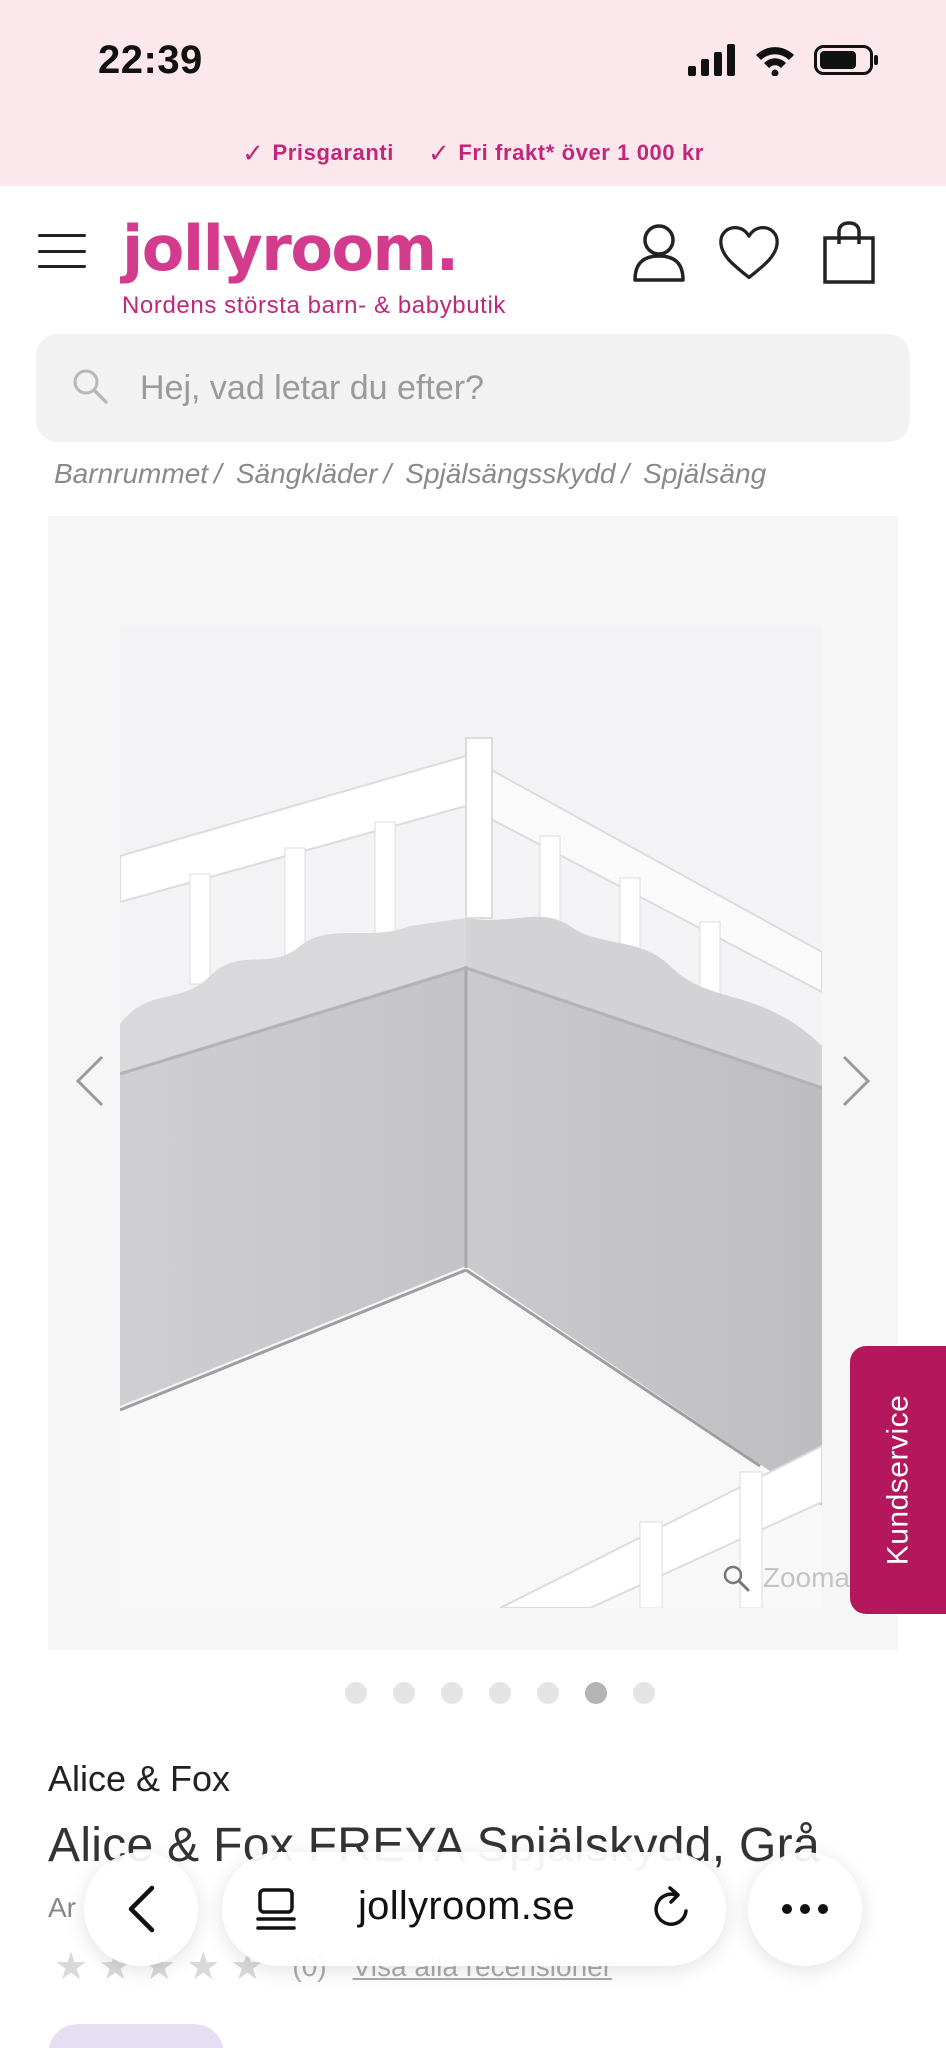 Image resolution: width=946 pixels, height=2048 pixels. Describe the element at coordinates (672, 1909) in the screenshot. I see `reload-icon` at that location.